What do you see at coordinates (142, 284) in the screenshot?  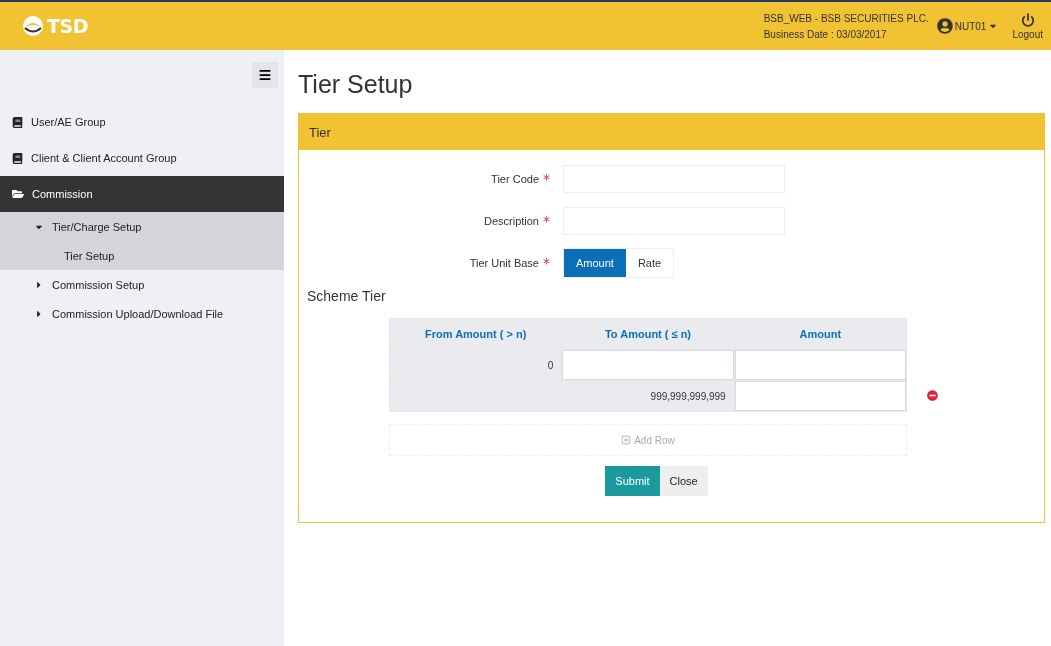 I see `sidebar-item: Commission Setup` at bounding box center [142, 284].